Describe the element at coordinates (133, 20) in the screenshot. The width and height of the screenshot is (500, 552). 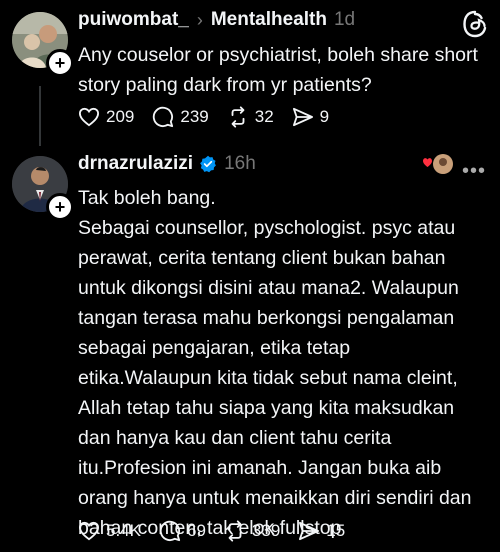
I see `username: puiwombat_` at that location.